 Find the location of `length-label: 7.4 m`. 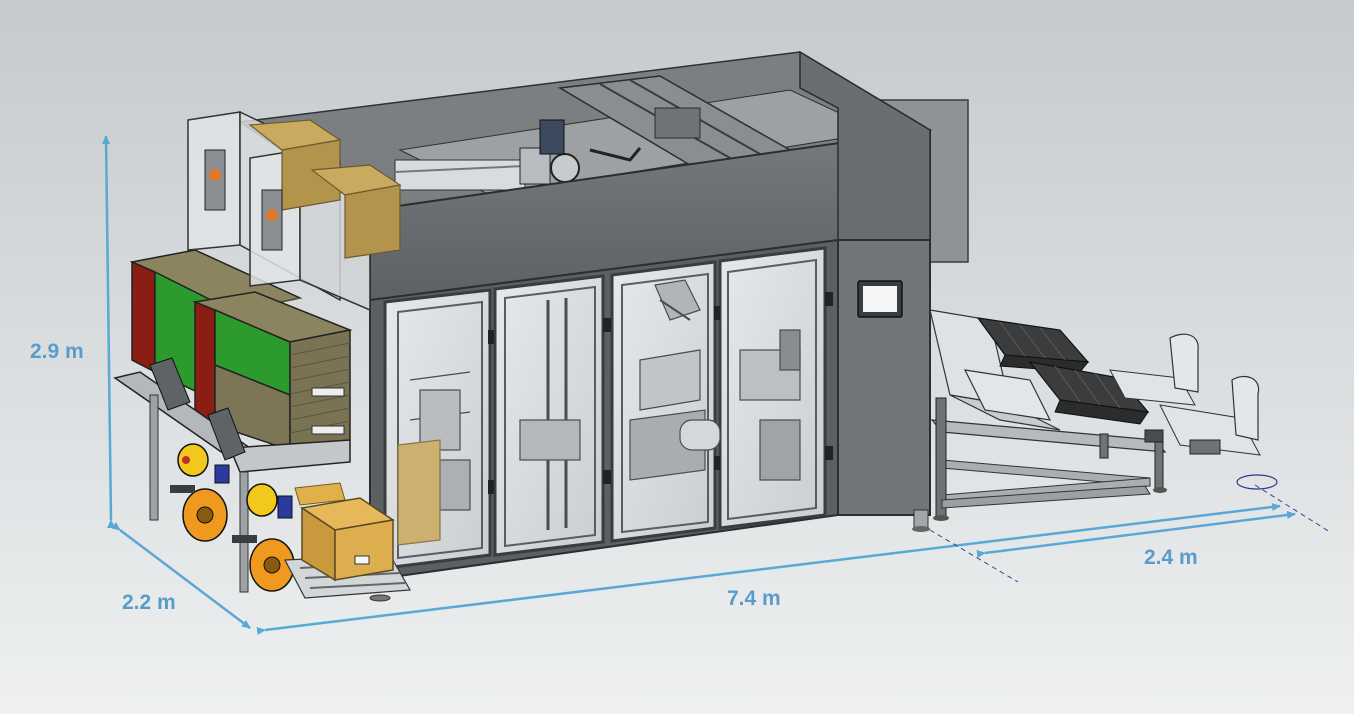

length-label: 7.4 m is located at coordinates (754, 598).